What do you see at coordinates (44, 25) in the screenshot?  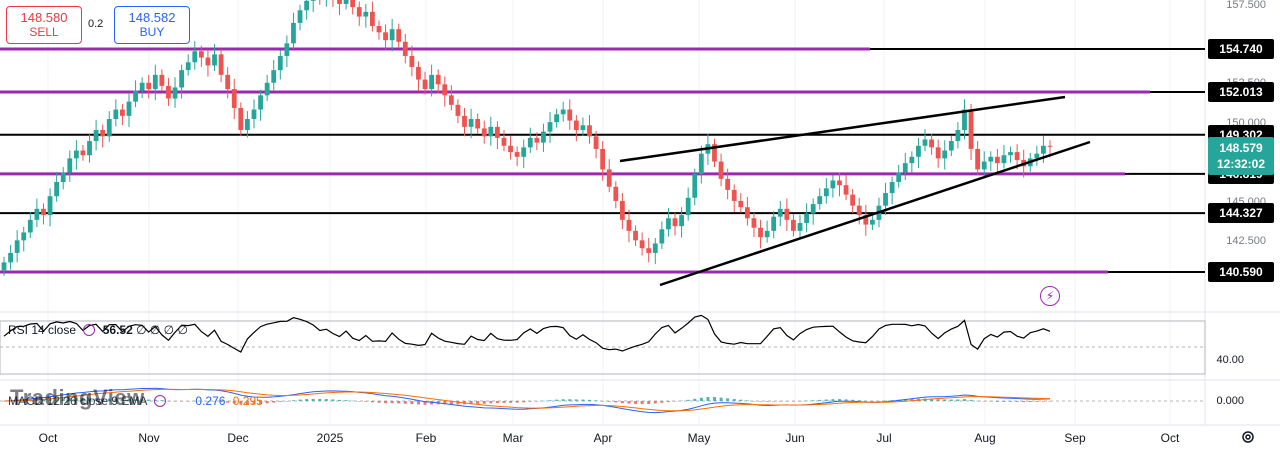 I see `sell-button: 148.580 SELL` at bounding box center [44, 25].